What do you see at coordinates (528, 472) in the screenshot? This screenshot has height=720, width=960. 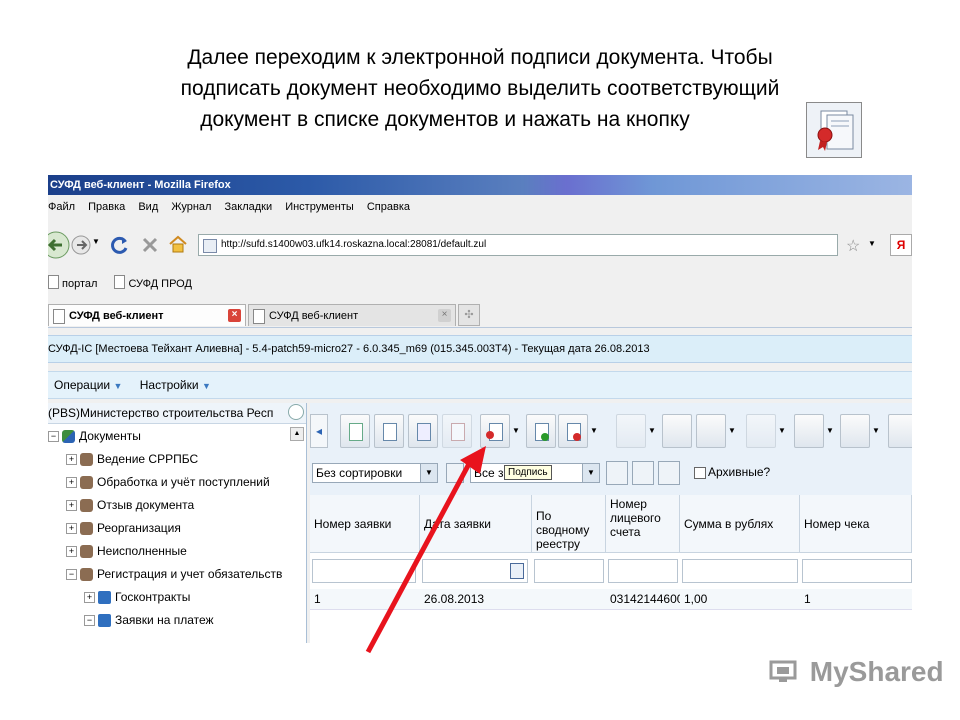 I see `sign-tooltip: Подпись` at bounding box center [528, 472].